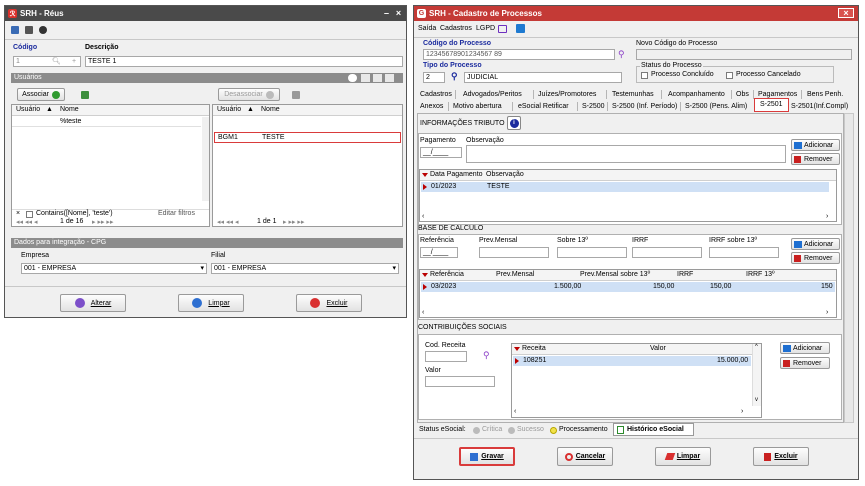 This screenshot has height=486, width=865. What do you see at coordinates (819, 107) in the screenshot?
I see `tab-s2501-inf-compl: S-2501(Inf.Compl)` at bounding box center [819, 107].